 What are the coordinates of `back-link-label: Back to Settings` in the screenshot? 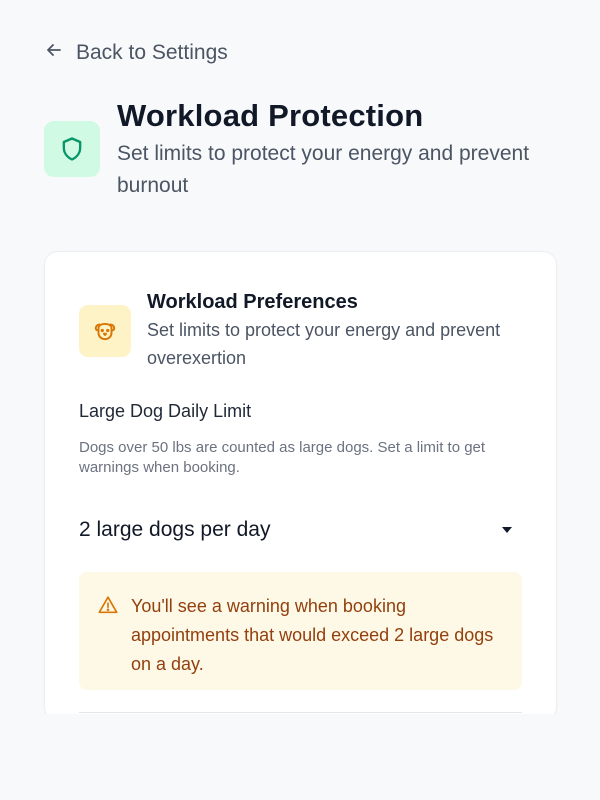 It's located at (152, 52).